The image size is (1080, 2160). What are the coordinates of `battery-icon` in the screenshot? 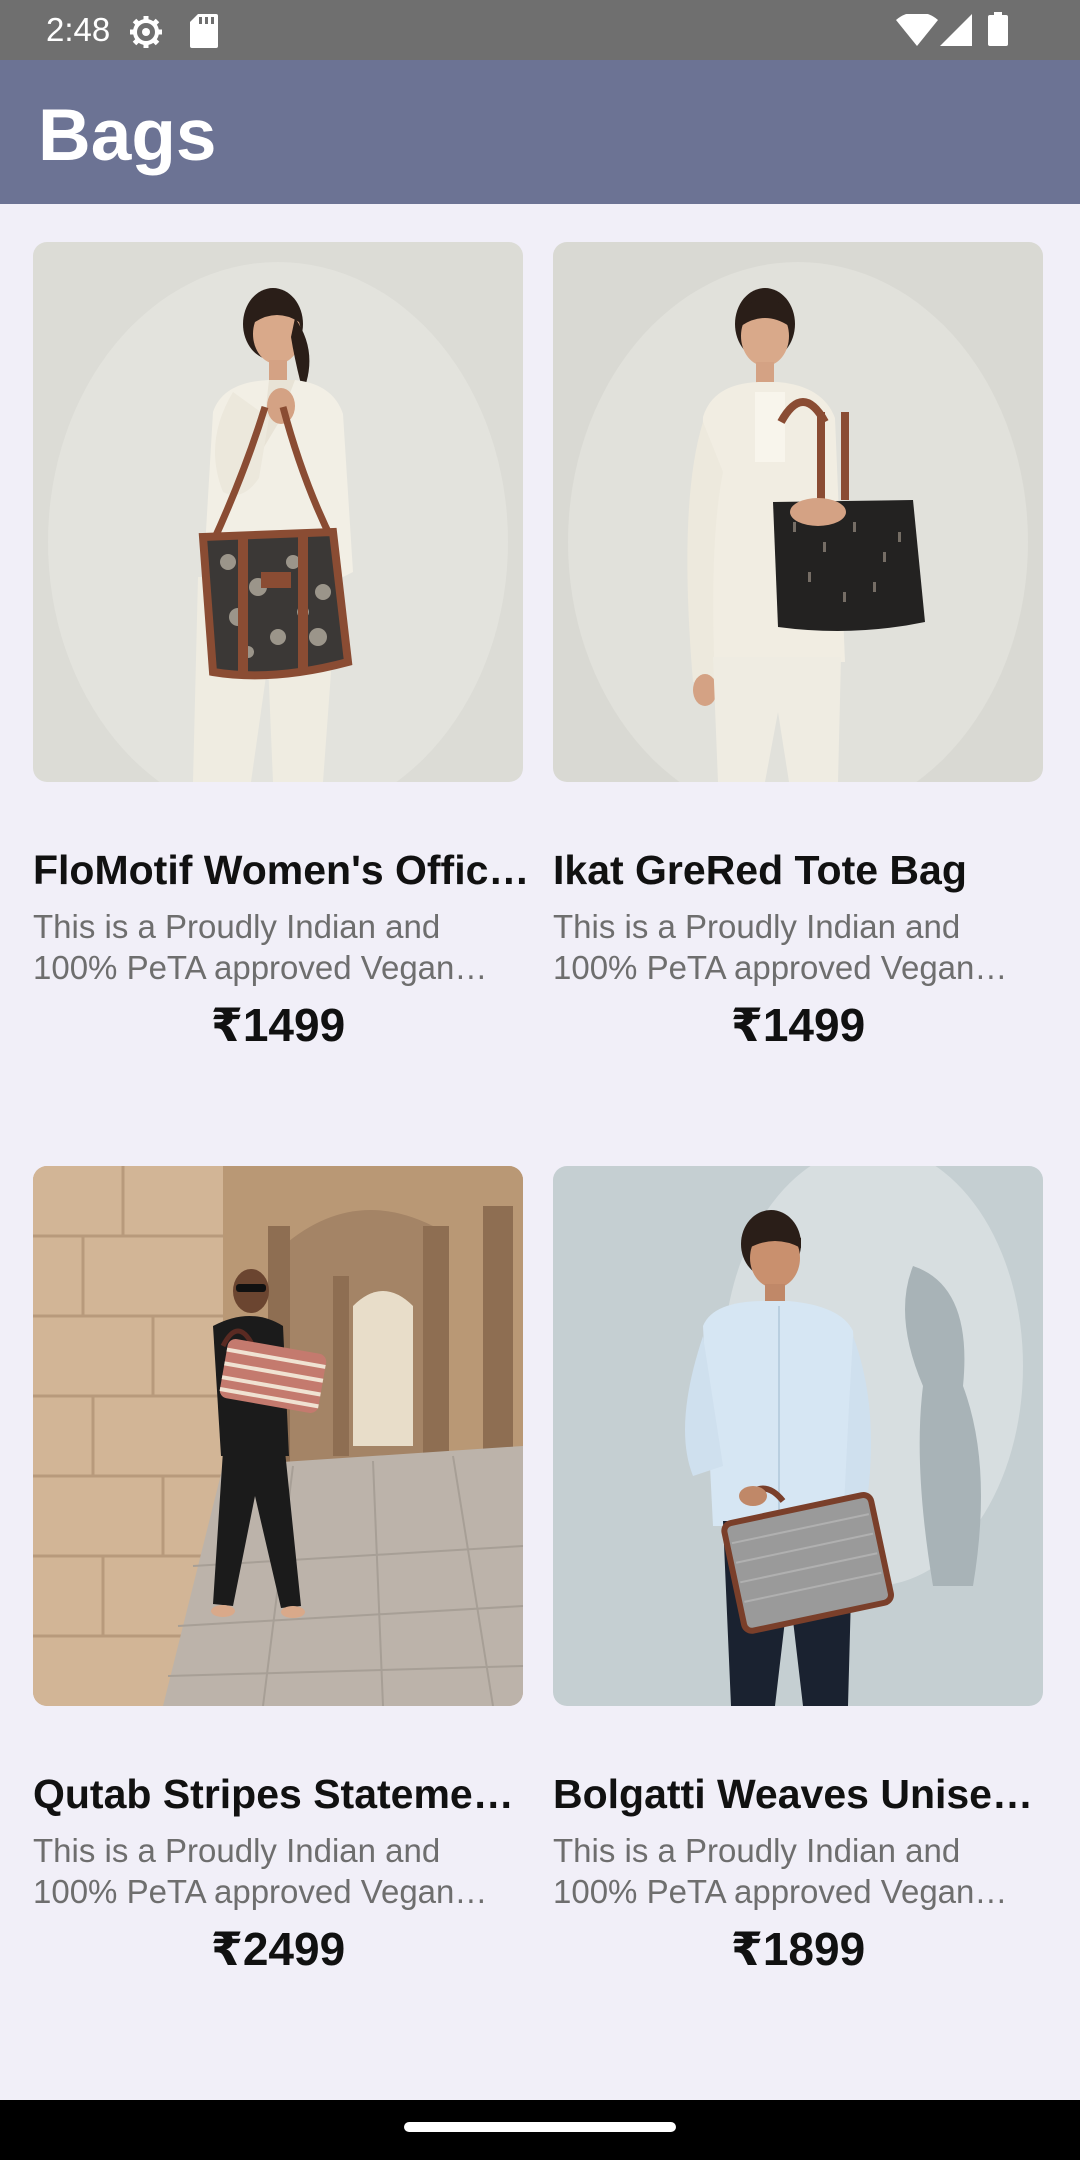 It's located at (998, 31).